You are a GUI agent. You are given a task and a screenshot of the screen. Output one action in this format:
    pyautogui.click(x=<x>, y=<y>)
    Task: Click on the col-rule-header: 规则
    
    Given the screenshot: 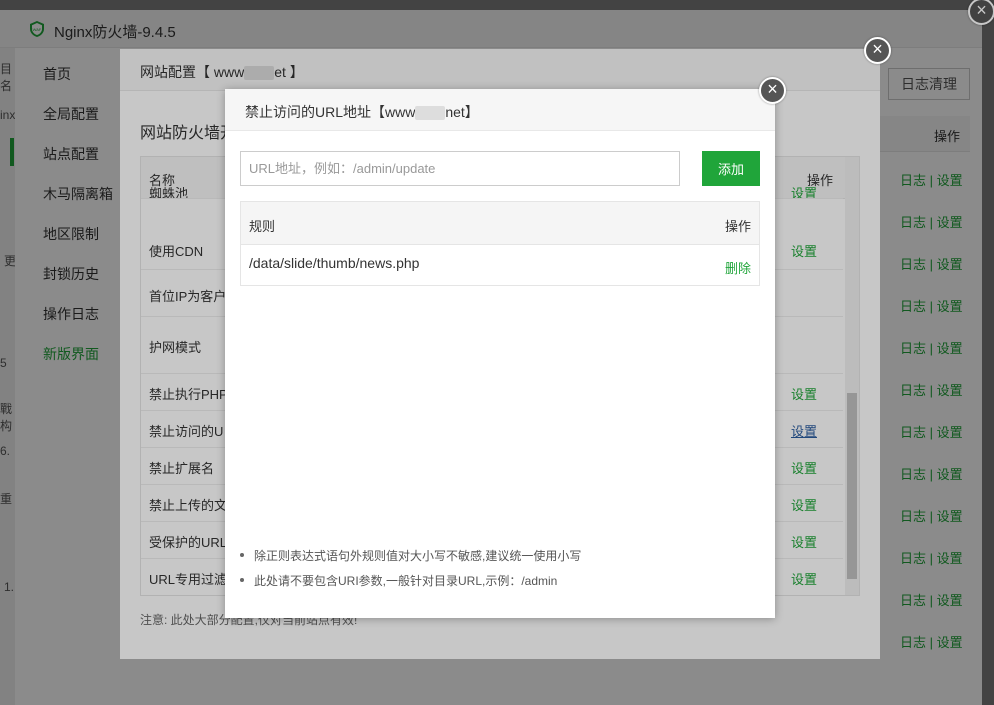 What is the action you would take?
    pyautogui.click(x=262, y=226)
    